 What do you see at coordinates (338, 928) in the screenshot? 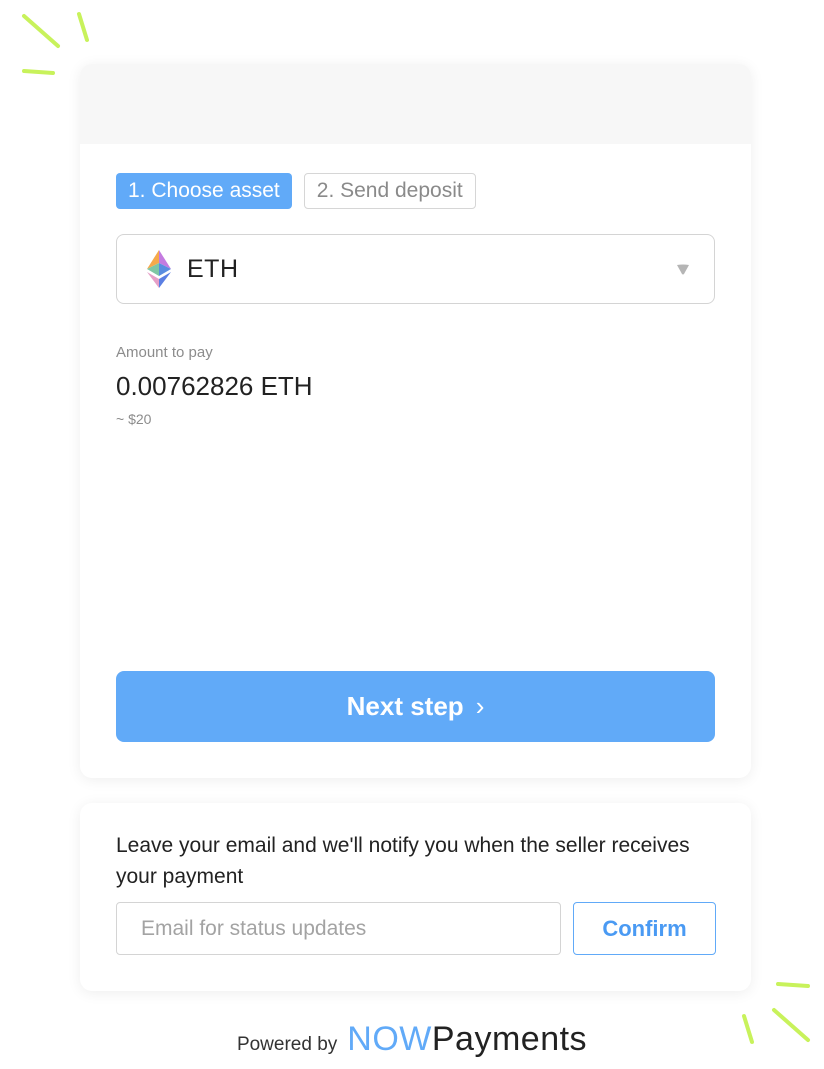
I see `email-field` at bounding box center [338, 928].